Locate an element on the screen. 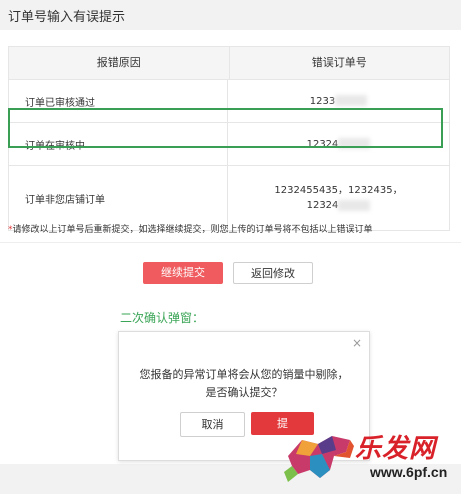  watermark-url: www.6pf.cn is located at coordinates (409, 472).